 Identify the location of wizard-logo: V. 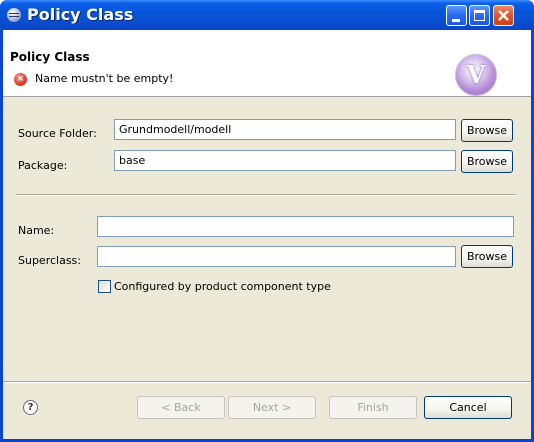
(476, 75).